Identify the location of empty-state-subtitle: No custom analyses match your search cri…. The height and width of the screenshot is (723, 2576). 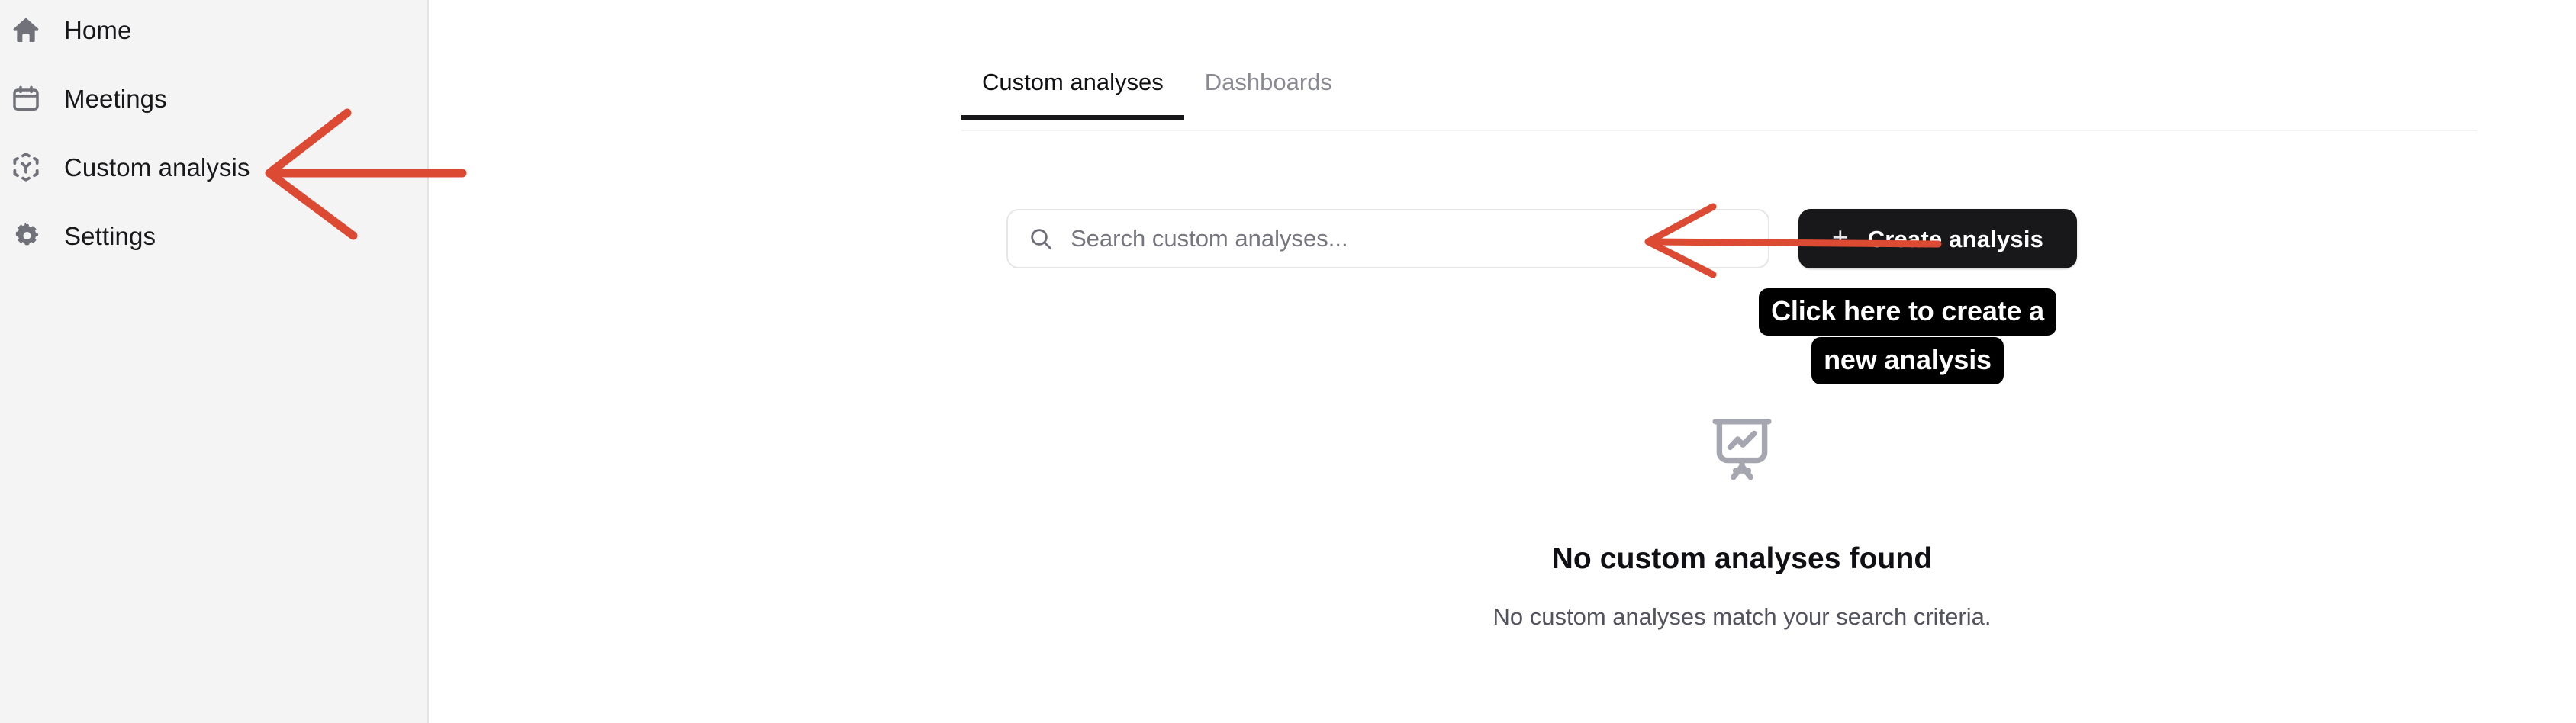
(1742, 616).